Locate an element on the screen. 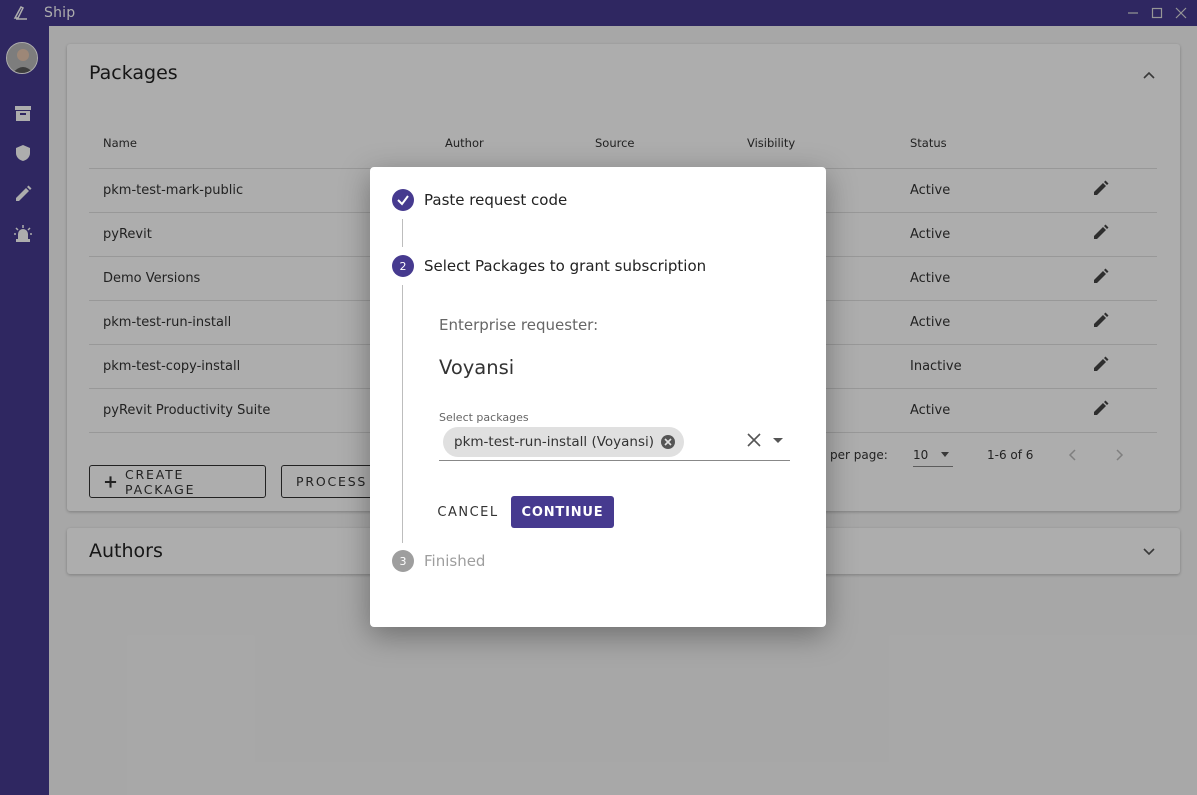 The image size is (1197, 795). continue-button: CONTINUE is located at coordinates (562, 512).